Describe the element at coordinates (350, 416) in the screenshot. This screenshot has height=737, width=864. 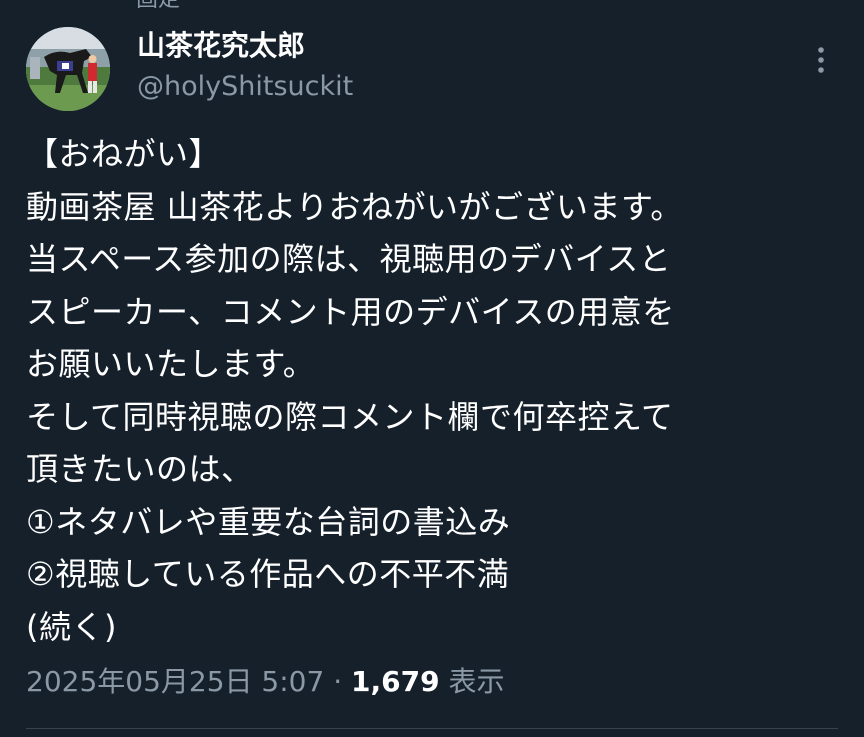
I see `tweet-line: そして同時視聴の際コメント欄で何卒控えて` at that location.